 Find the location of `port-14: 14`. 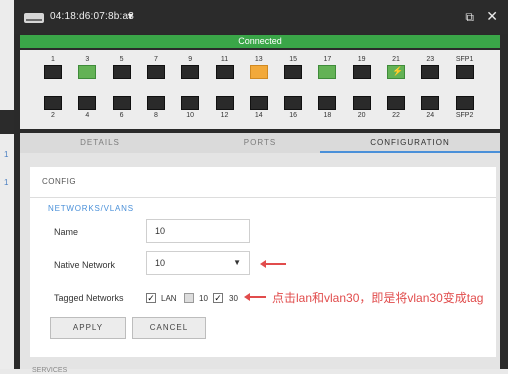

port-14: 14 is located at coordinates (259, 106).